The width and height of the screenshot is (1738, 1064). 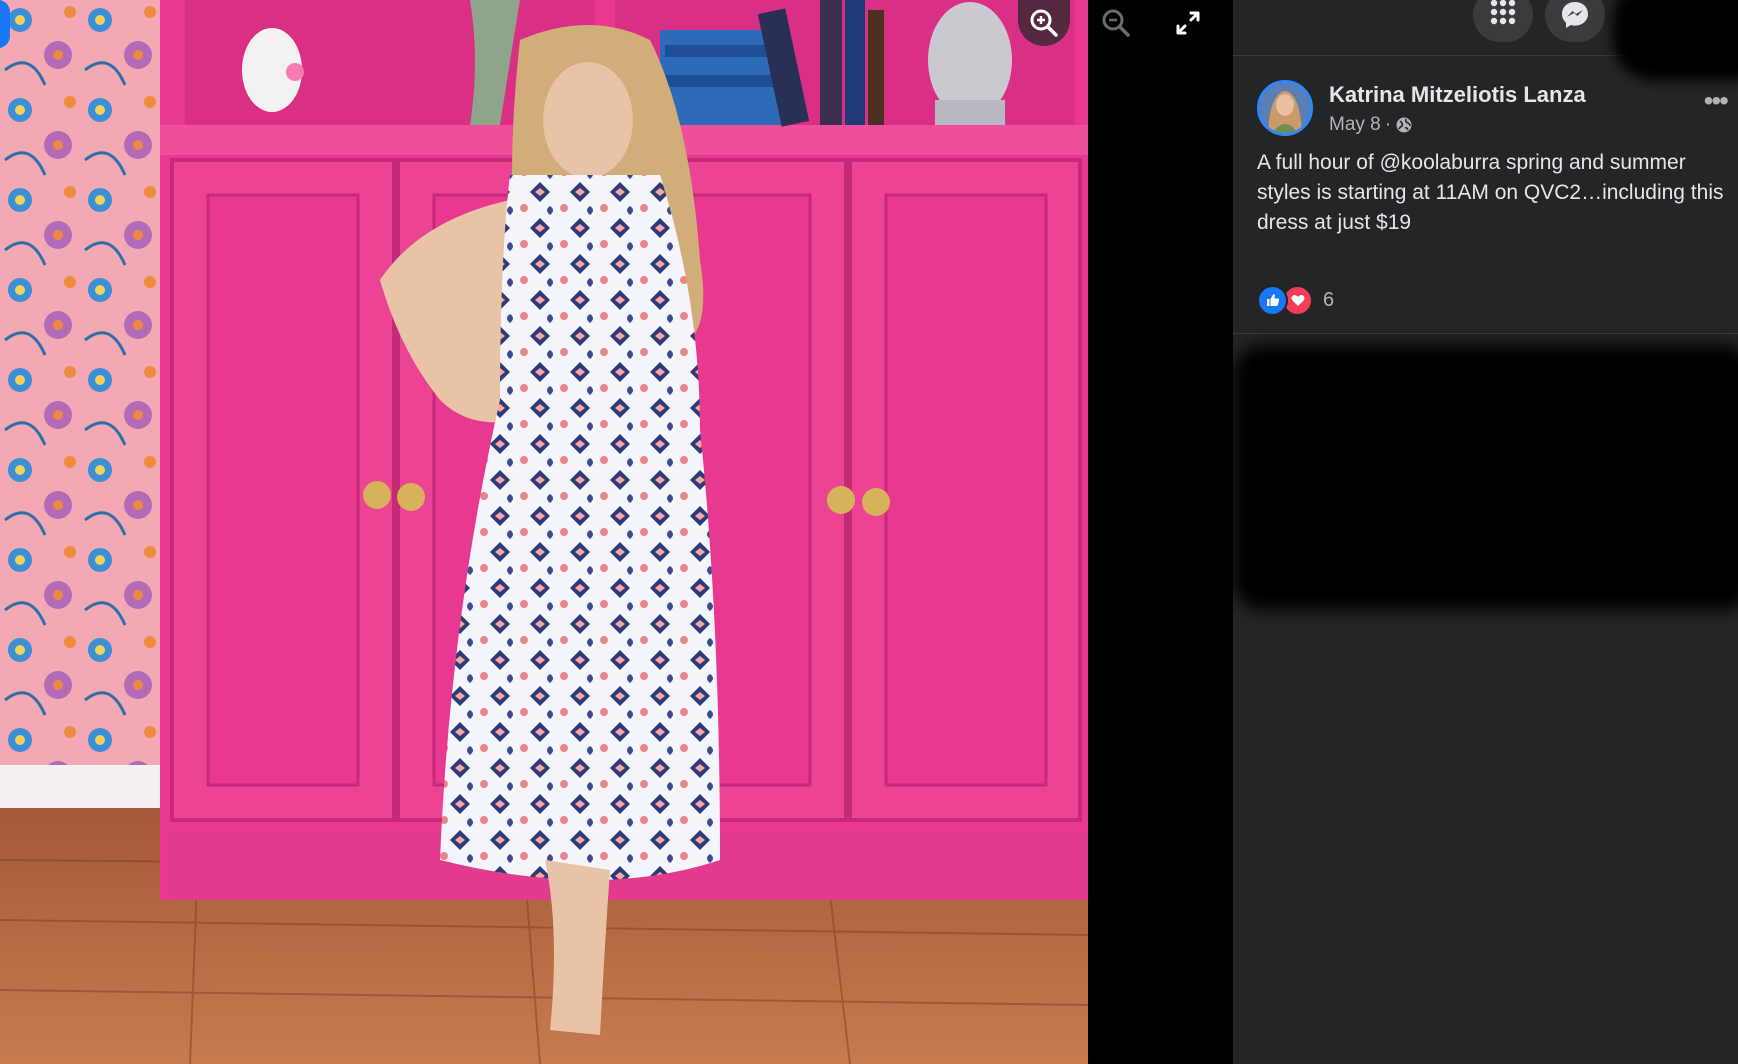 I want to click on zoom-in-icon, so click(x=1044, y=23).